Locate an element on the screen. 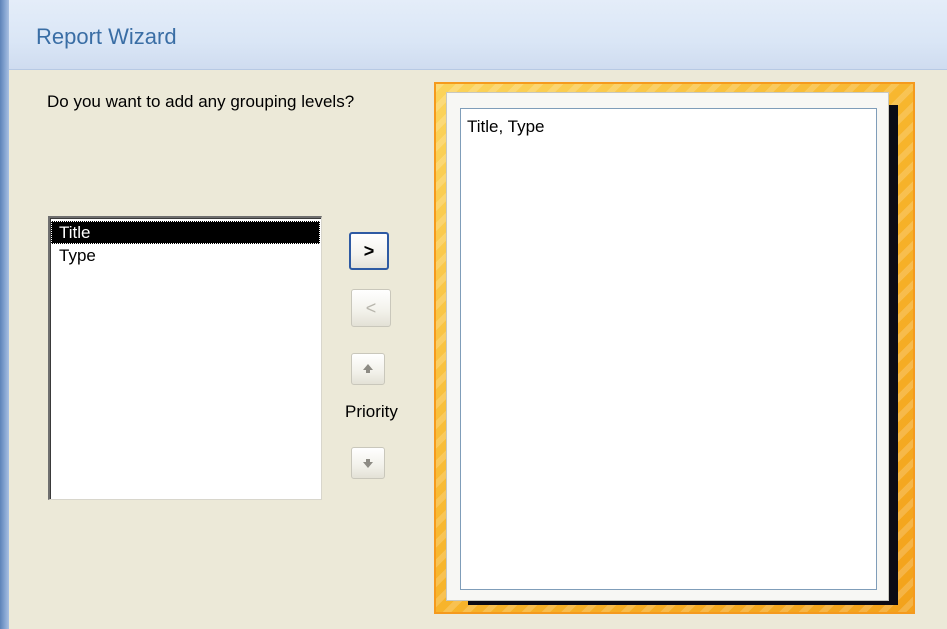 The width and height of the screenshot is (947, 629). priority-up-button is located at coordinates (368, 369).